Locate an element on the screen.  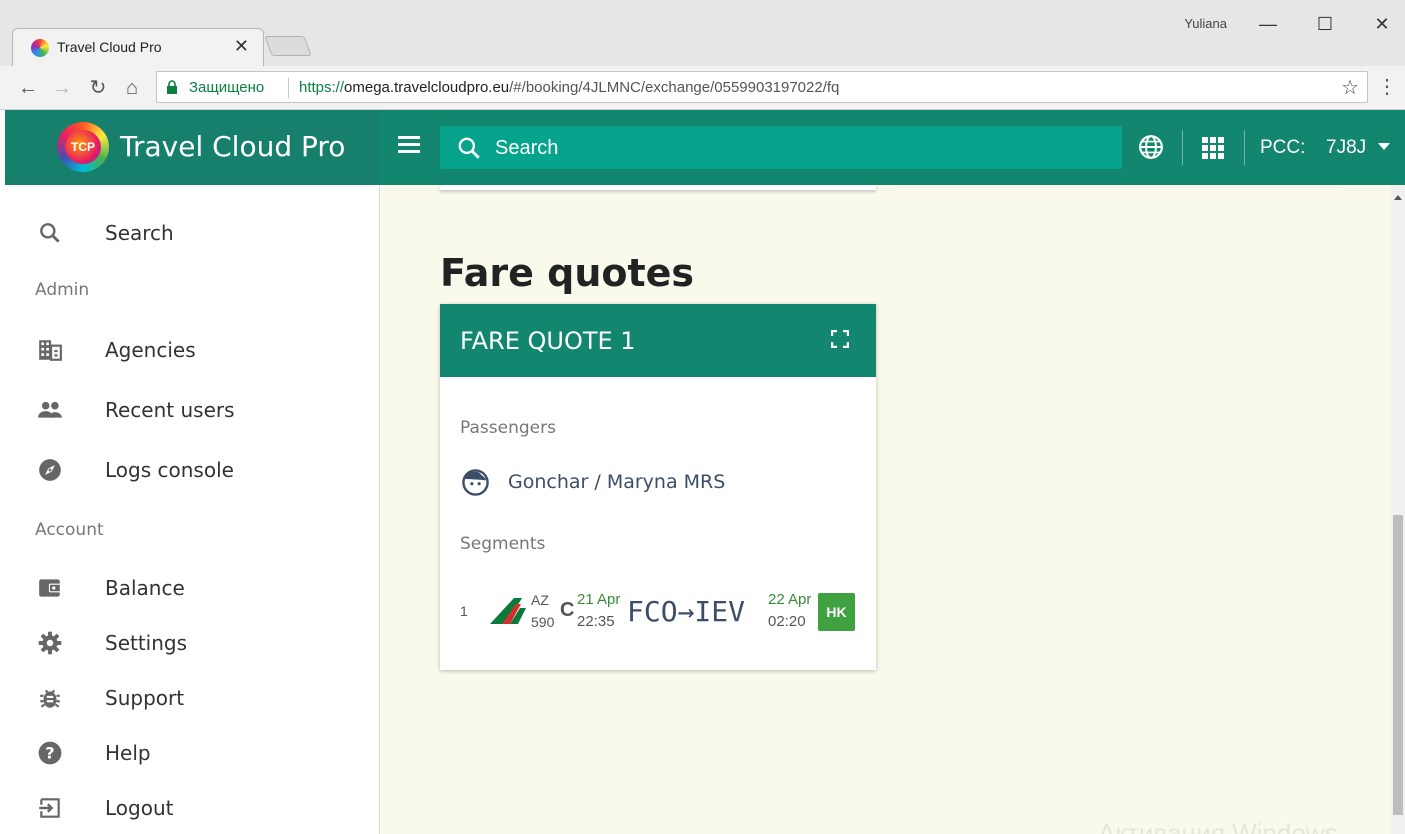
scrollbar-thumb is located at coordinates (1398, 665).